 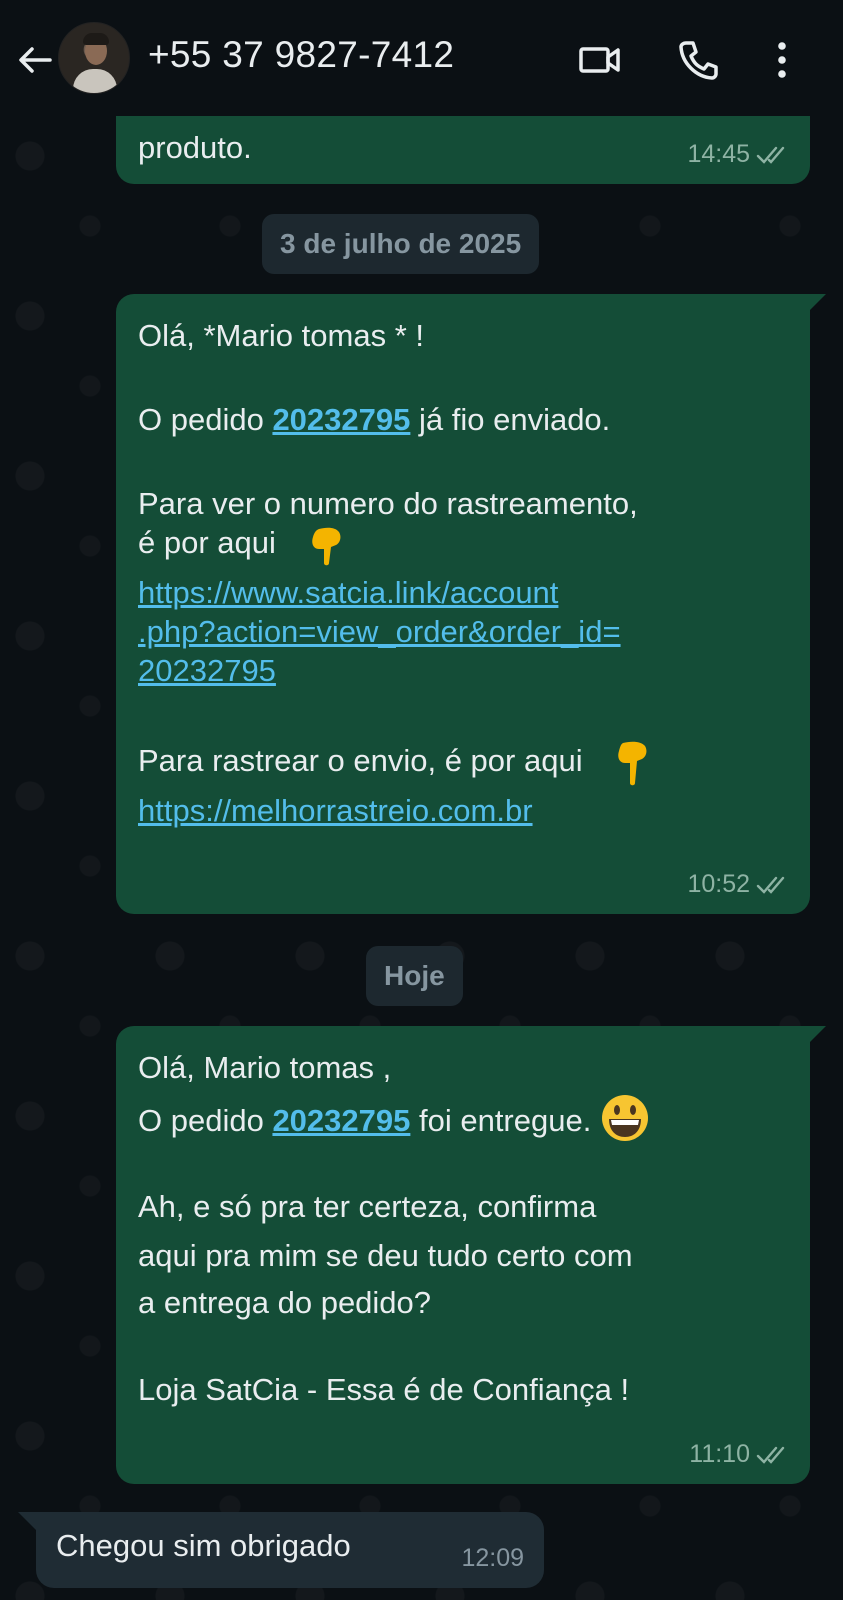 What do you see at coordinates (463, 545) in the screenshot?
I see `message-text: é por aqui` at bounding box center [463, 545].